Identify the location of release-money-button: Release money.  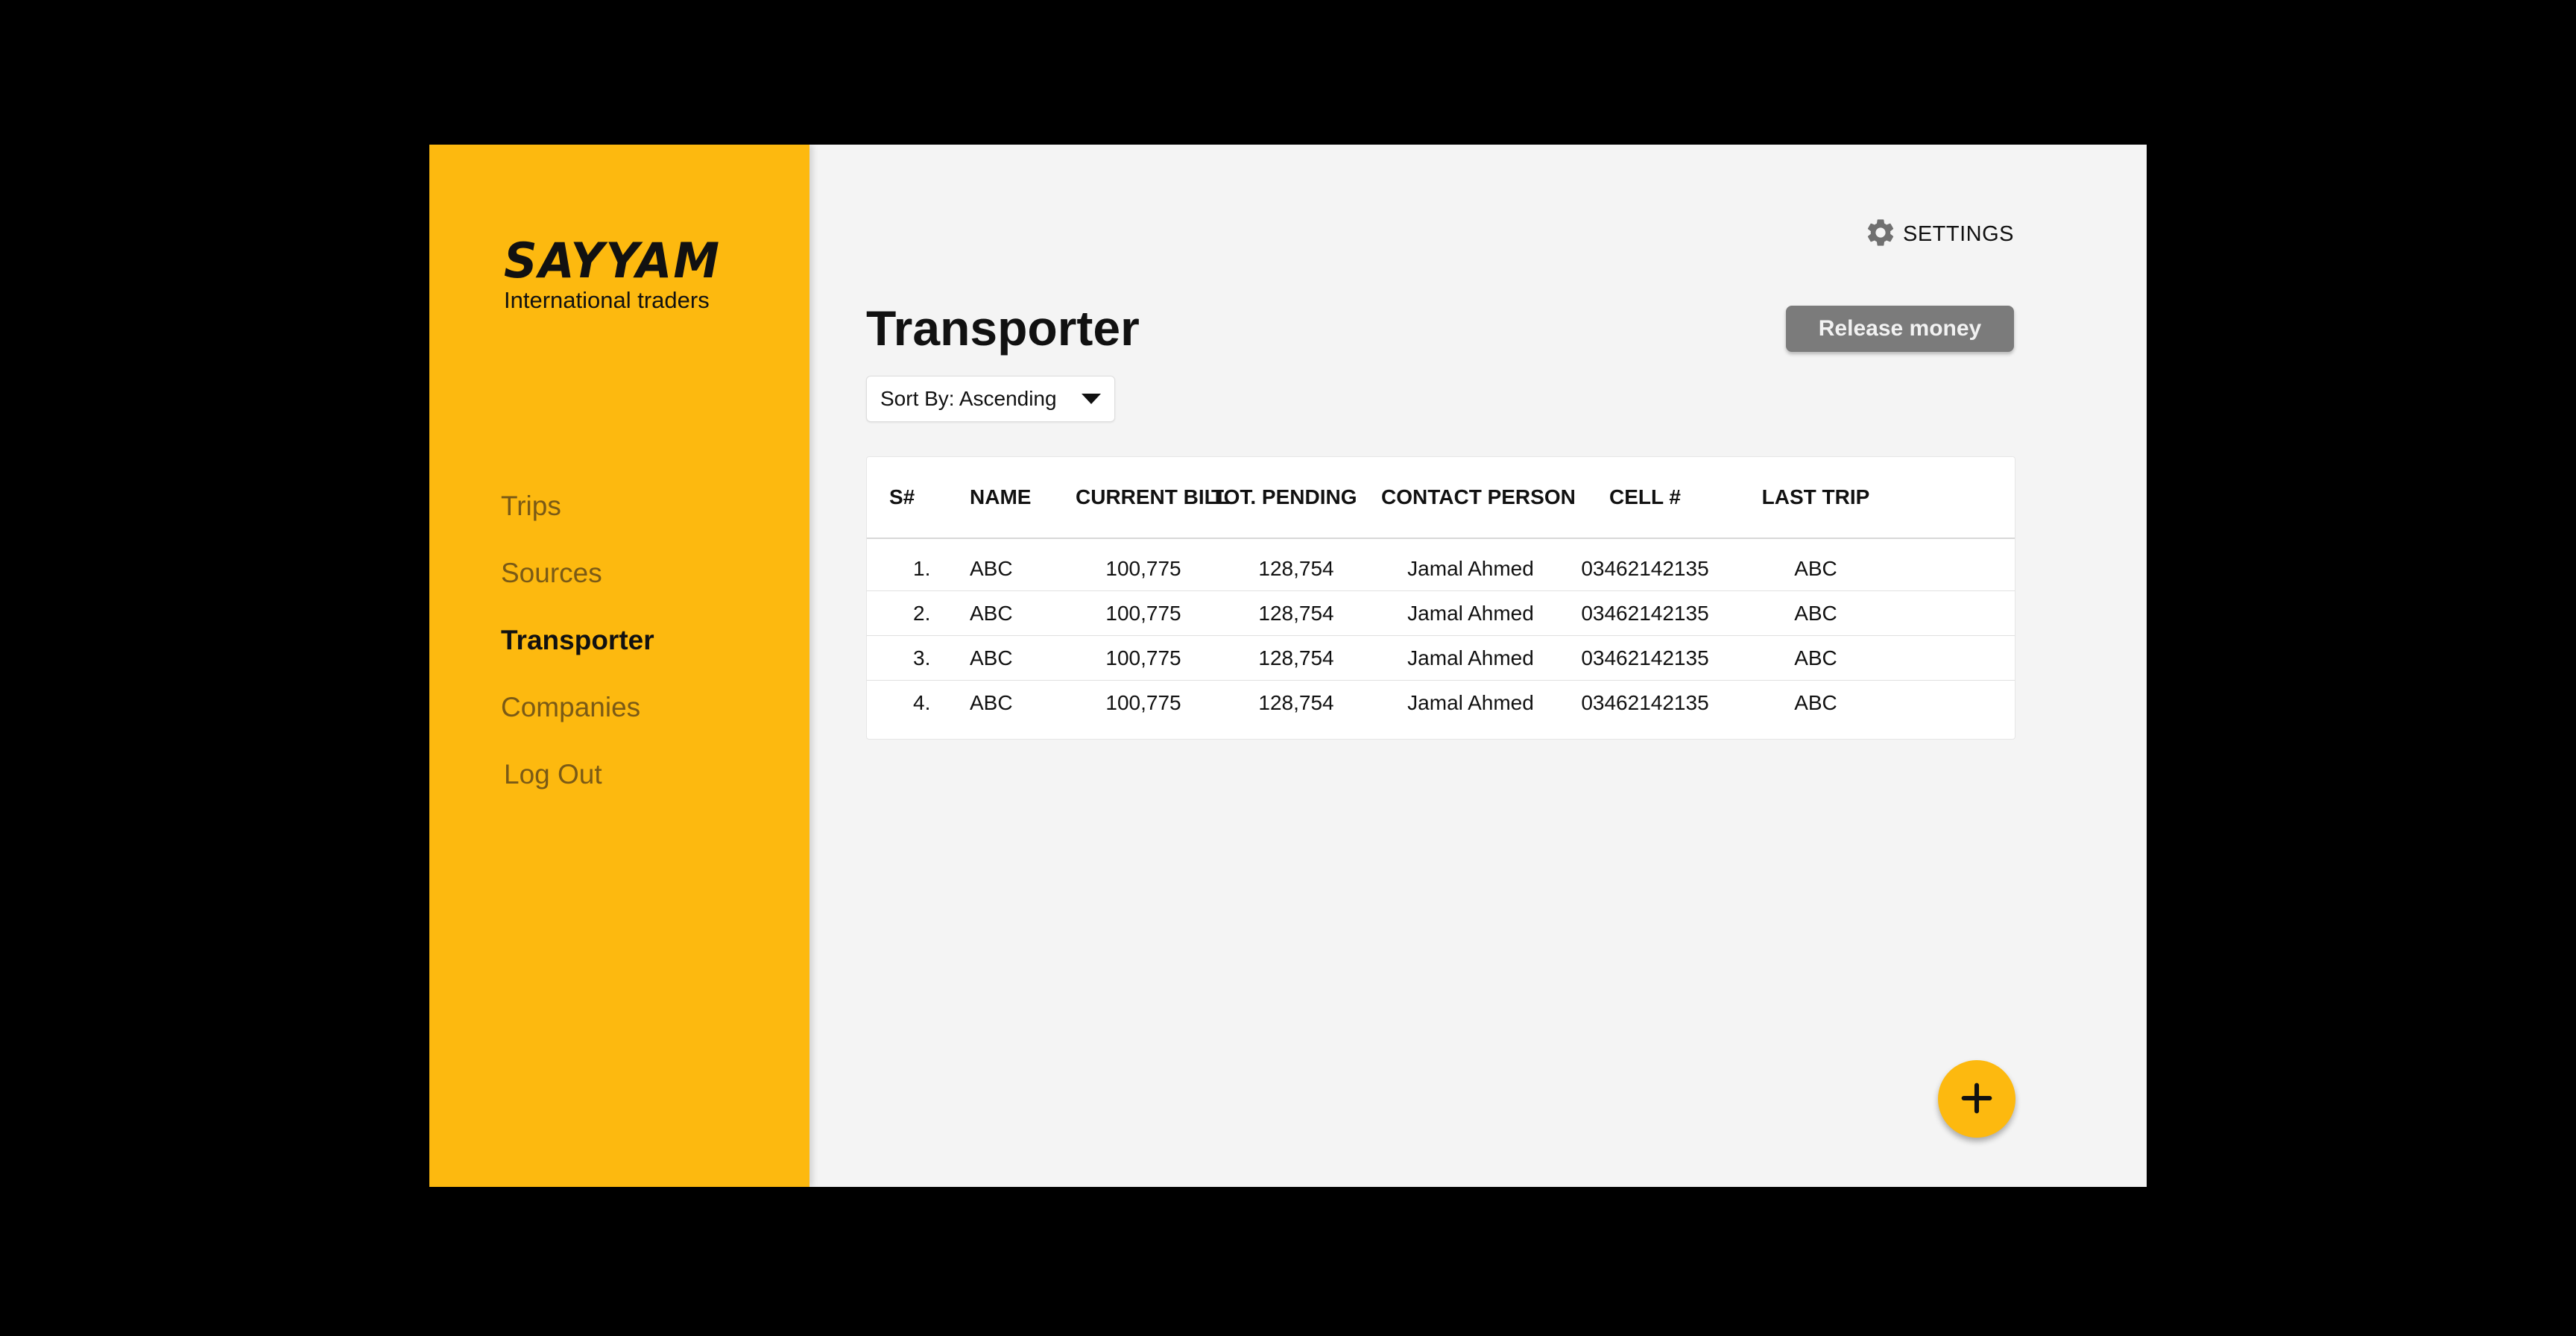
(1900, 329).